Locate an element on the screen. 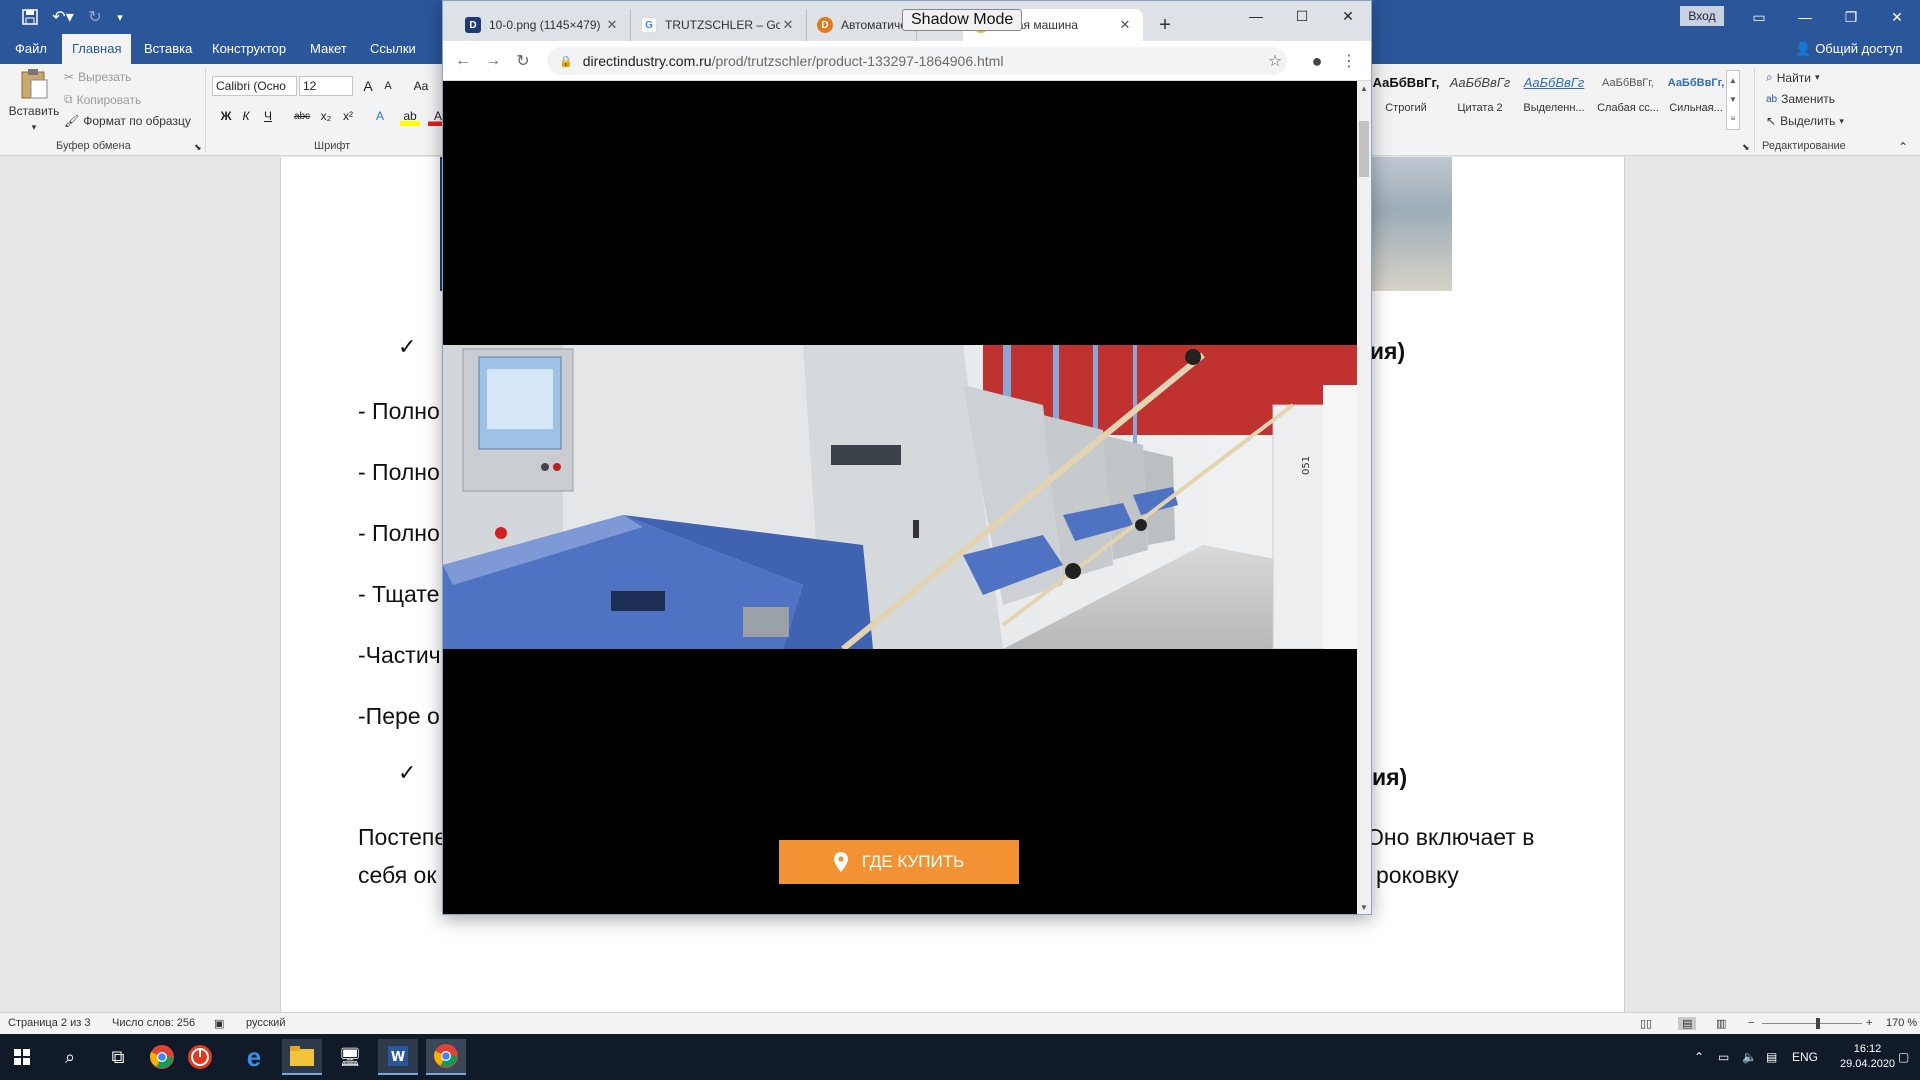 The width and height of the screenshot is (1920, 1080). volume-icon: 🔈 is located at coordinates (1749, 1057).